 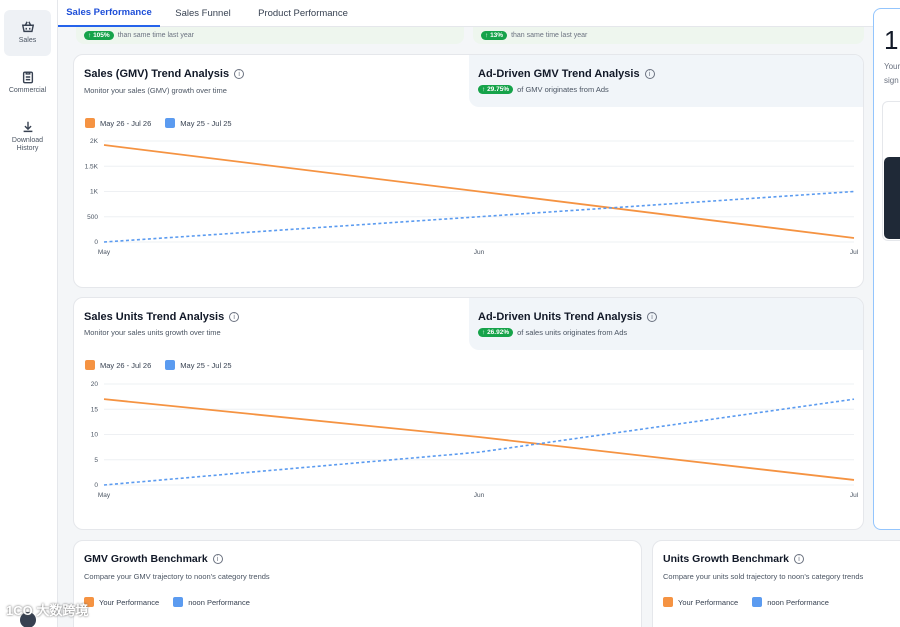 I want to click on series-line-previous, so click(x=479, y=442).